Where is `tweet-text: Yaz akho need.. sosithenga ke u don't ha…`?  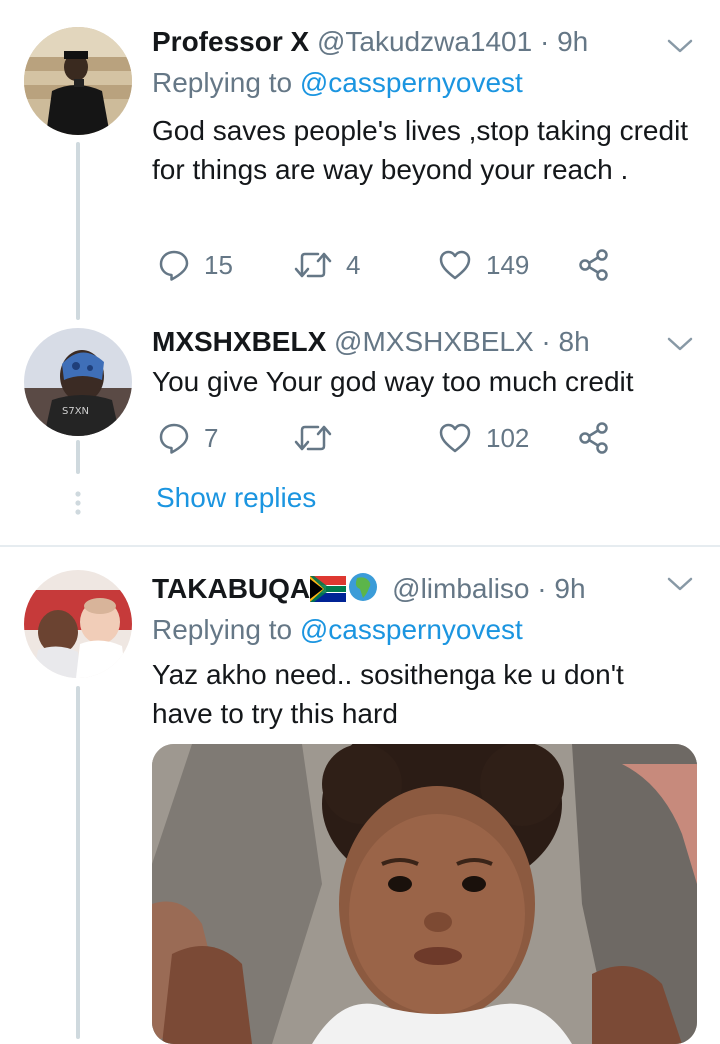 tweet-text: Yaz akho need.. sosithenga ke u don't ha… is located at coordinates (388, 694).